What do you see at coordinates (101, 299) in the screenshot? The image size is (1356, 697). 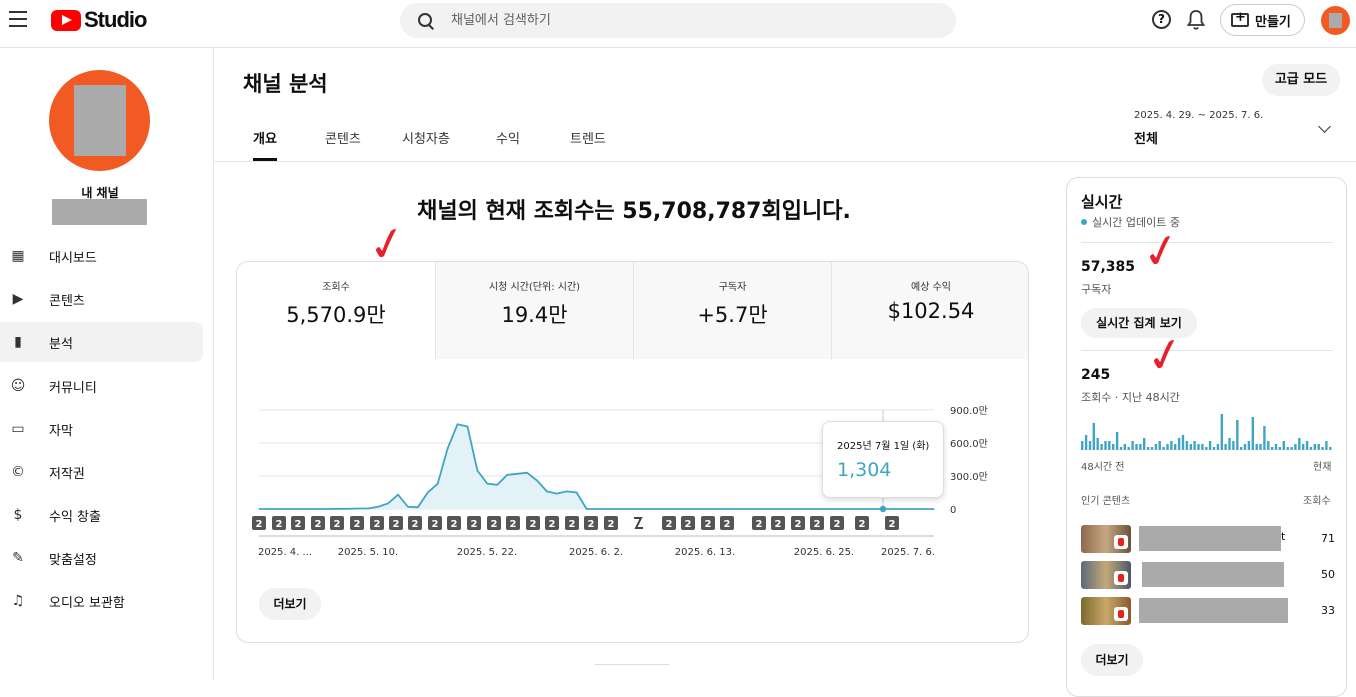 I see `sidebar-item: ▶ 콘텐츠` at bounding box center [101, 299].